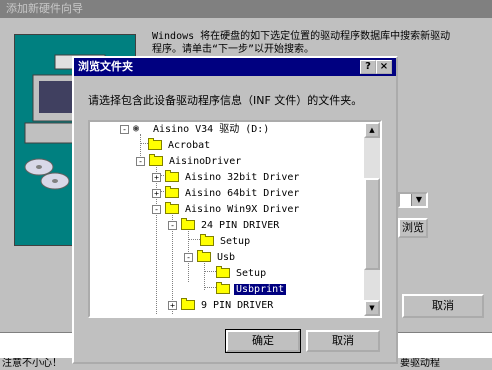  What do you see at coordinates (235, 67) in the screenshot?
I see `dialog-title-bar: 浏览文件夹` at bounding box center [235, 67].